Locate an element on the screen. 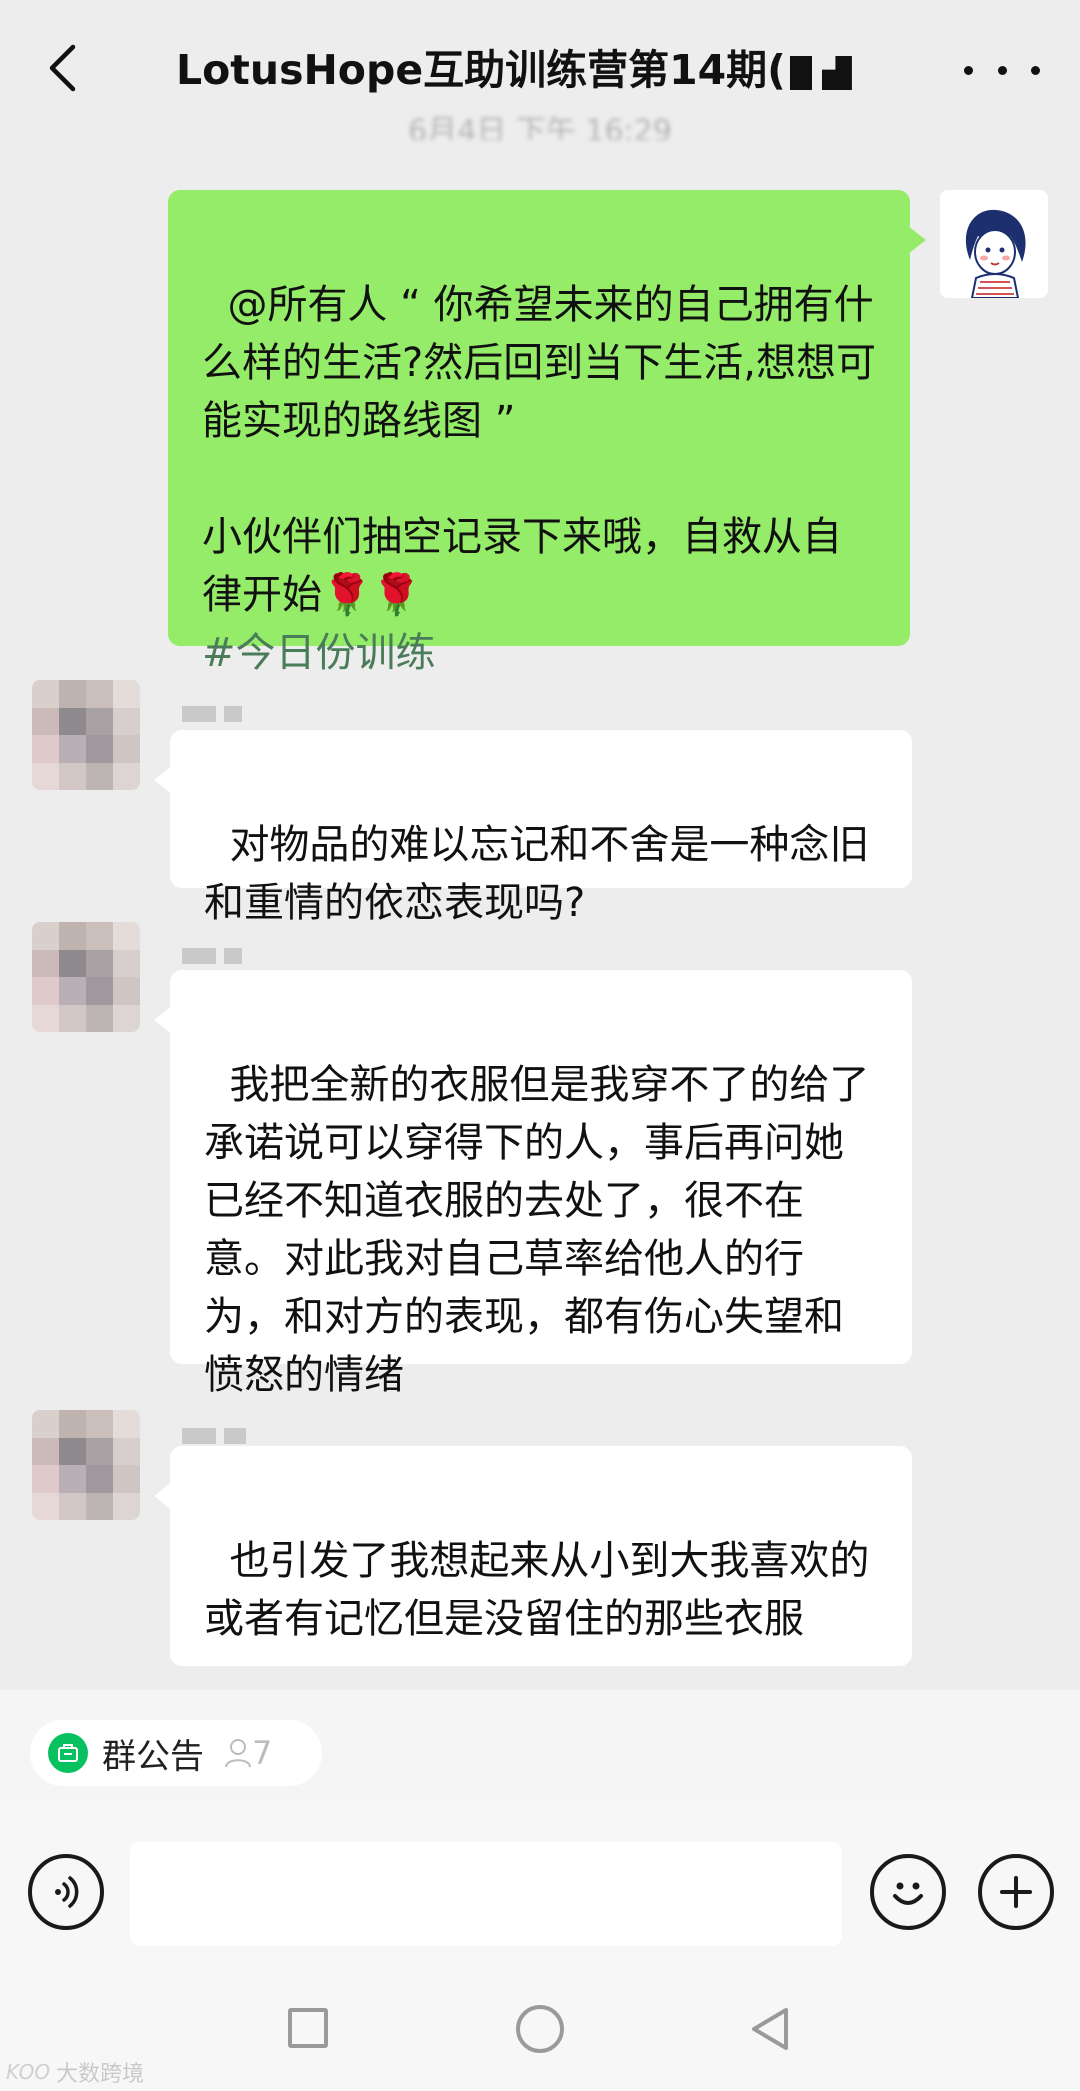 This screenshot has height=2091, width=1080. member-message-bubble: 对物品的难以忘记和不舍是一种念旧和重情的依恋表现吗? is located at coordinates (533, 828).